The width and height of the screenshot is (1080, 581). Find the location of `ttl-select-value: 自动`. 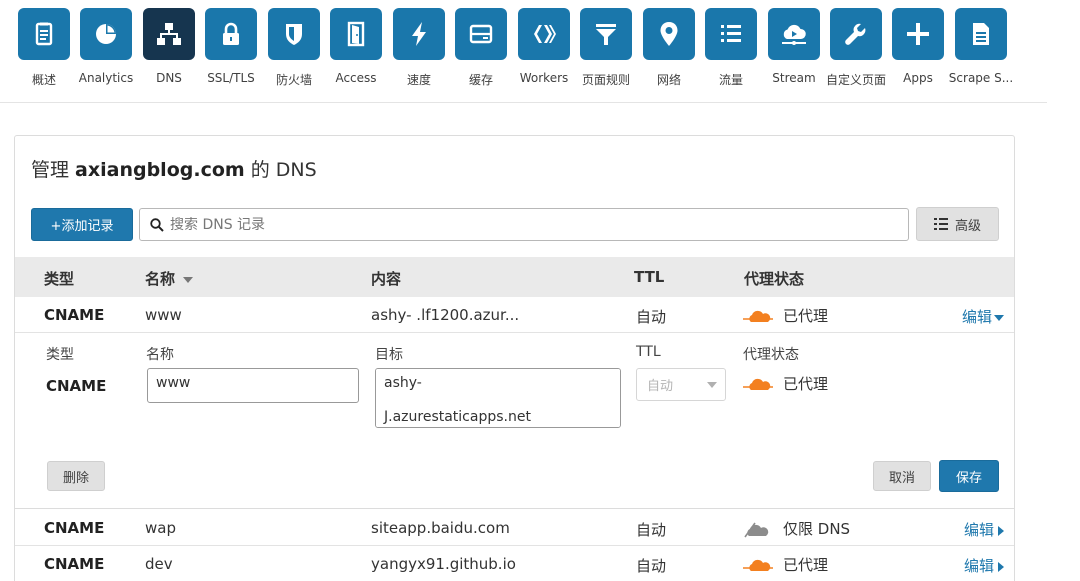

ttl-select-value: 自动 is located at coordinates (660, 386).